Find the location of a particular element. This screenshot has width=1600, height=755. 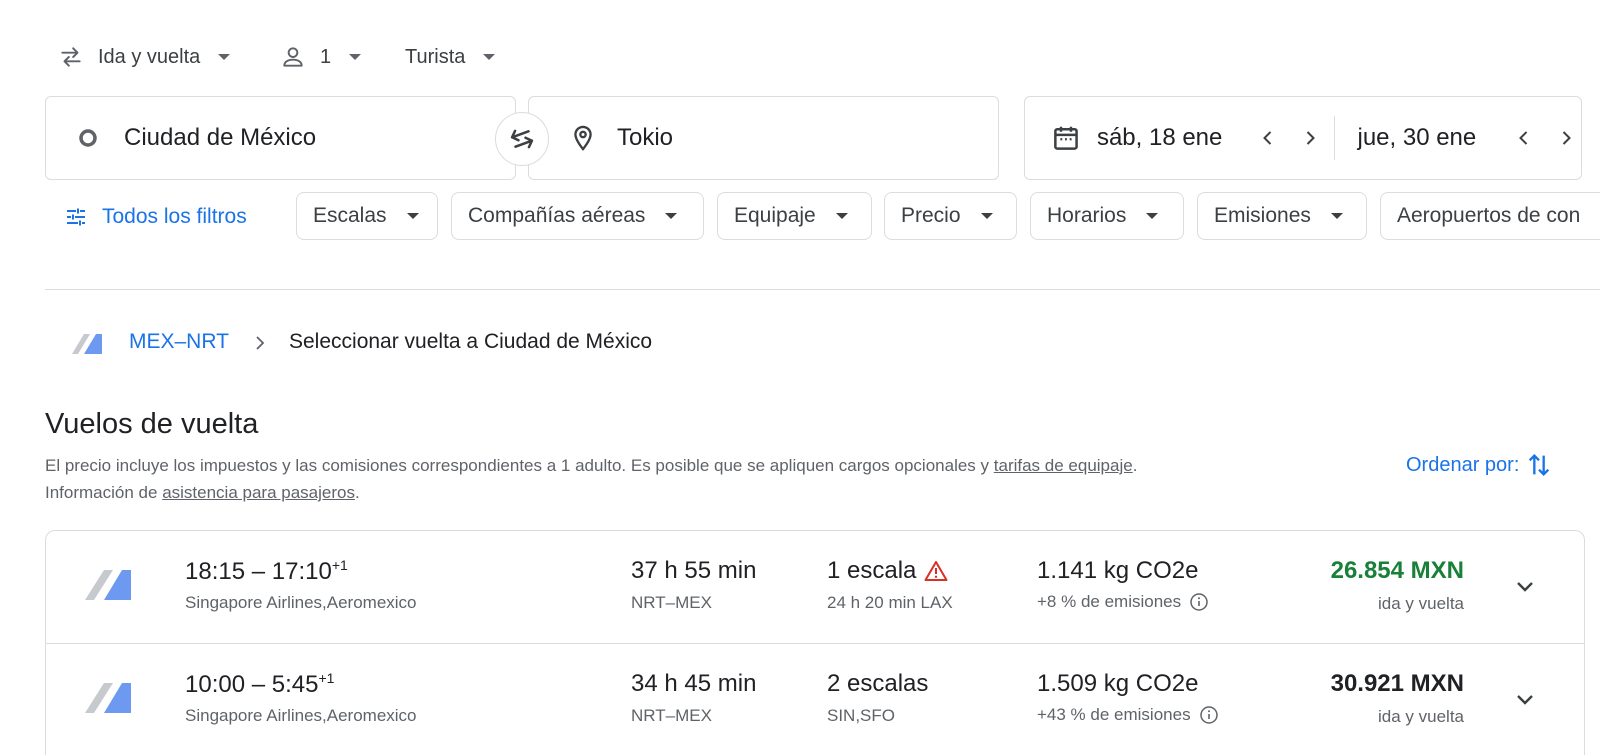

stops: 1 escala is located at coordinates (887, 571).